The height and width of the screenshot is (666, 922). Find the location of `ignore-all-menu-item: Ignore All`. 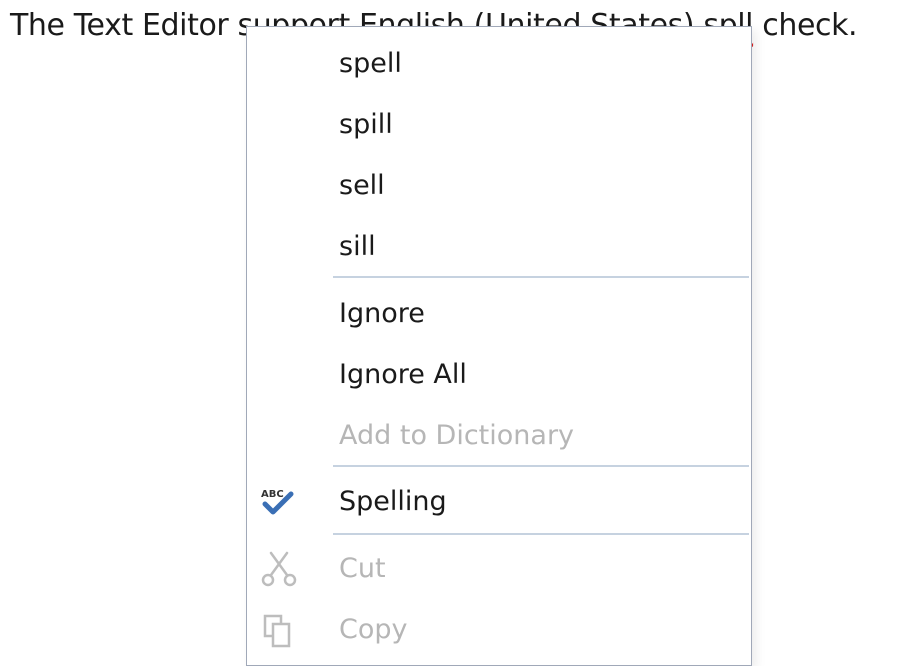

ignore-all-menu-item: Ignore All is located at coordinates (499, 375).